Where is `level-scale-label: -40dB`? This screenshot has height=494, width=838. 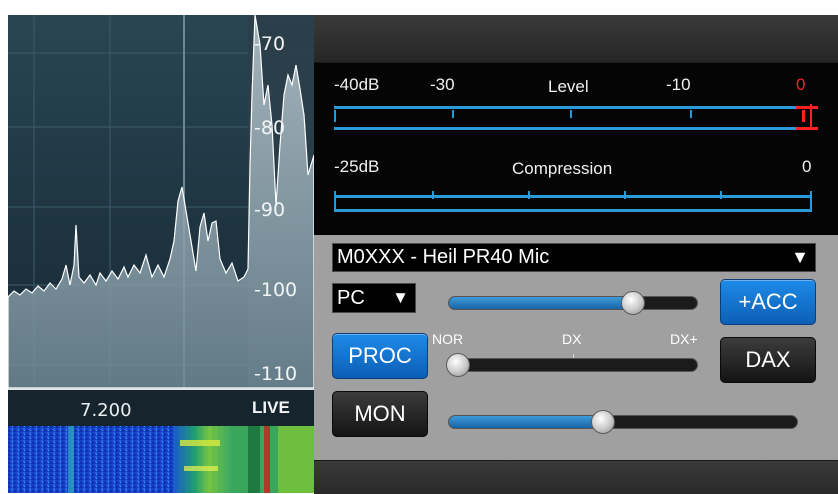
level-scale-label: -40dB is located at coordinates (357, 84).